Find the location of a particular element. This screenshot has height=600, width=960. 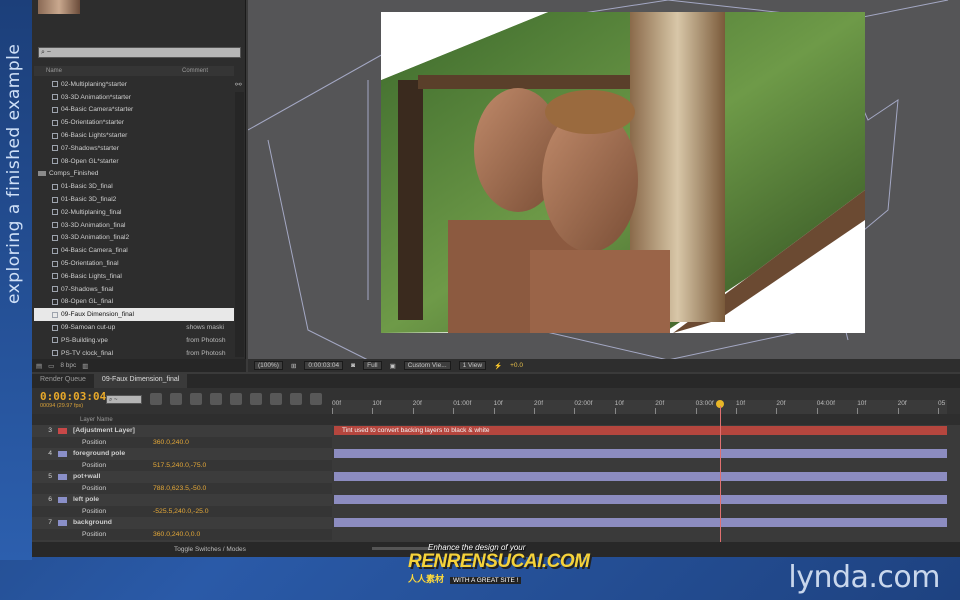

layer-property-row: Position -525.5,240.0,-25.0 is located at coordinates (182, 511).